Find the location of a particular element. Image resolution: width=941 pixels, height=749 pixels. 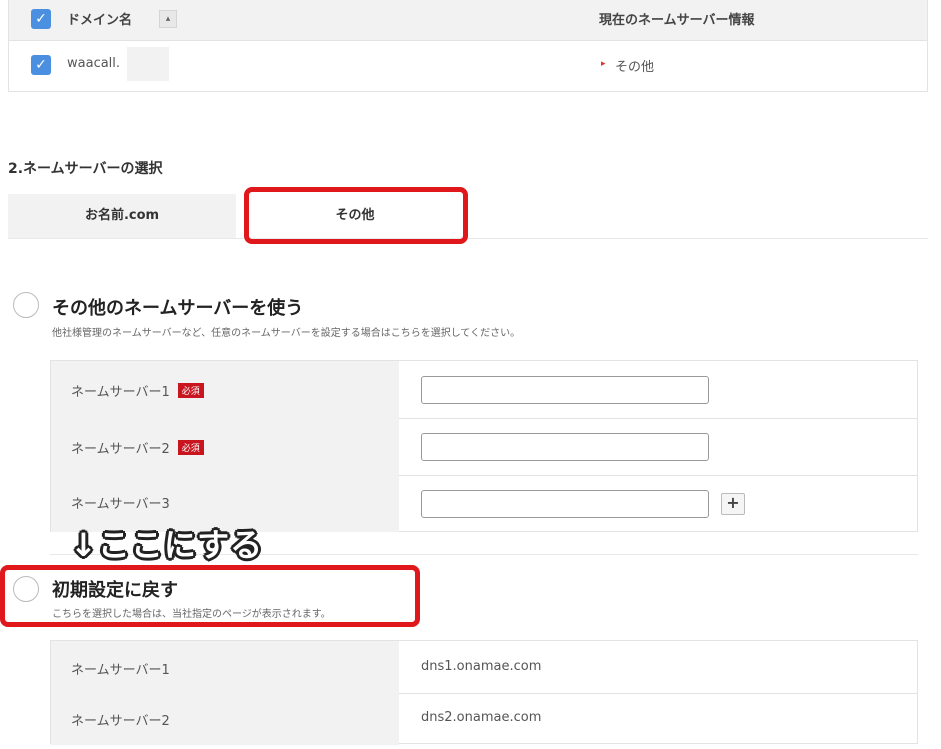

add-ns-button: + is located at coordinates (733, 504).